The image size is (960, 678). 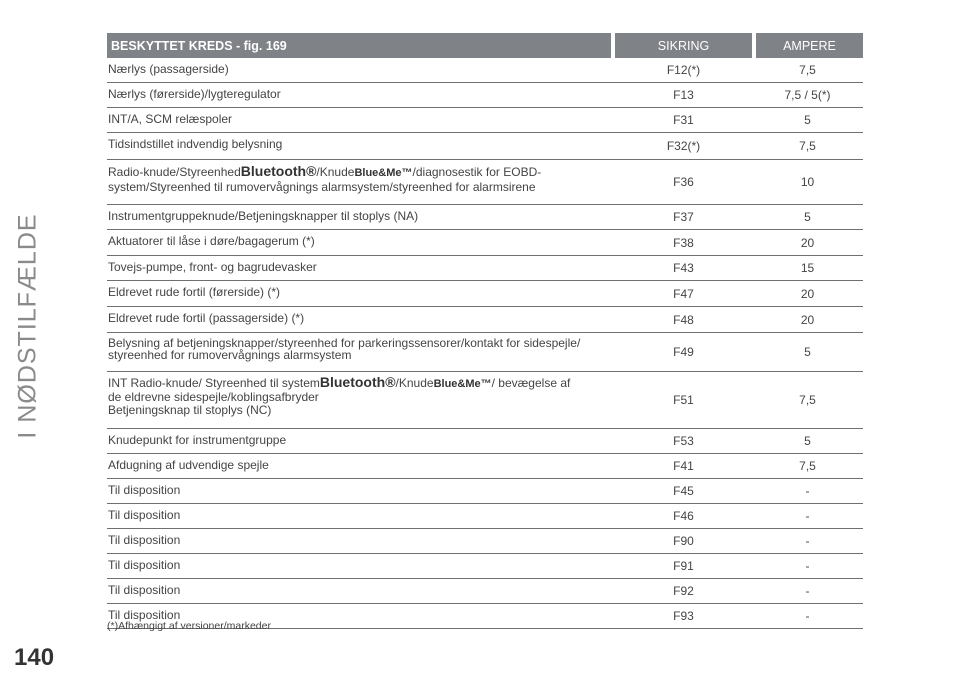 I want to click on header-ampere: AMPERE, so click(x=809, y=45).